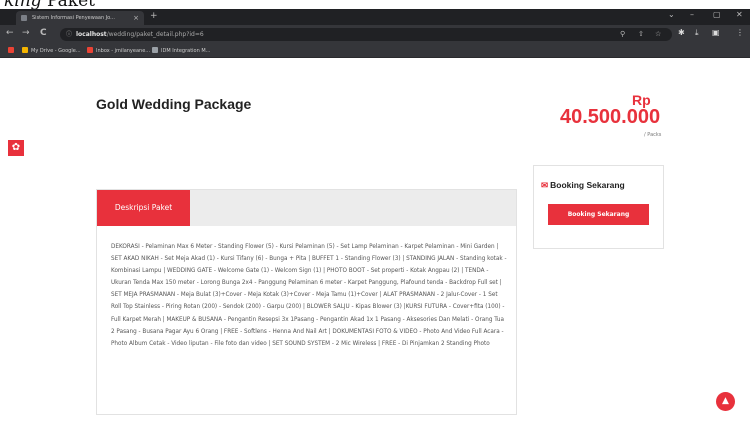 This screenshot has height=426, width=750. I want to click on booking-title: ✉ Booking Sekarang, so click(583, 185).